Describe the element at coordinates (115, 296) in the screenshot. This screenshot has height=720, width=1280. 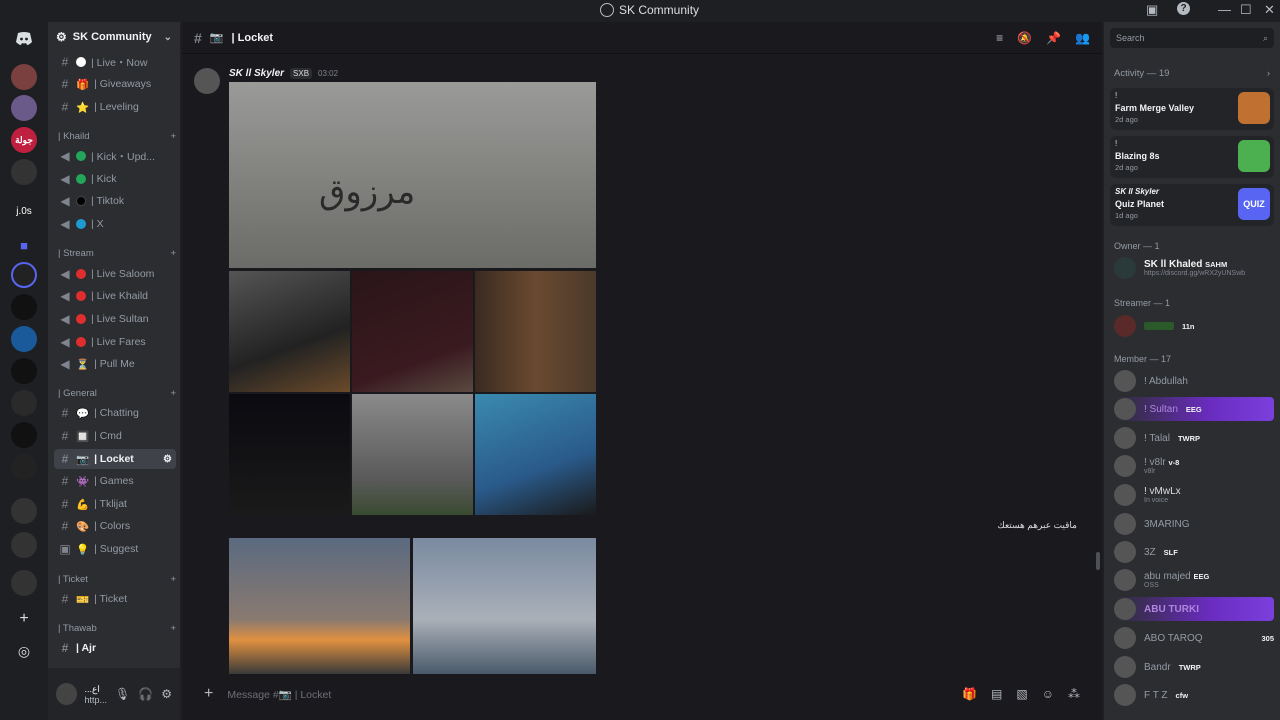
I see `channel-live-khaild: ◀ | Live Khaild` at that location.